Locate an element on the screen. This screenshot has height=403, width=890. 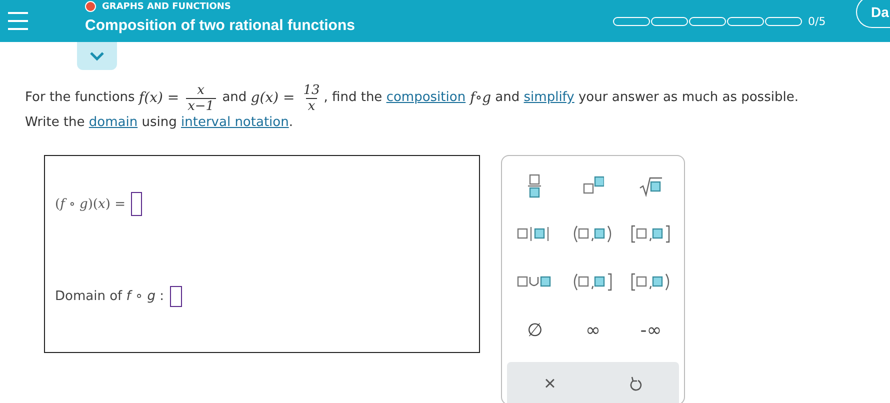
status-dot-icon is located at coordinates (90, 6).